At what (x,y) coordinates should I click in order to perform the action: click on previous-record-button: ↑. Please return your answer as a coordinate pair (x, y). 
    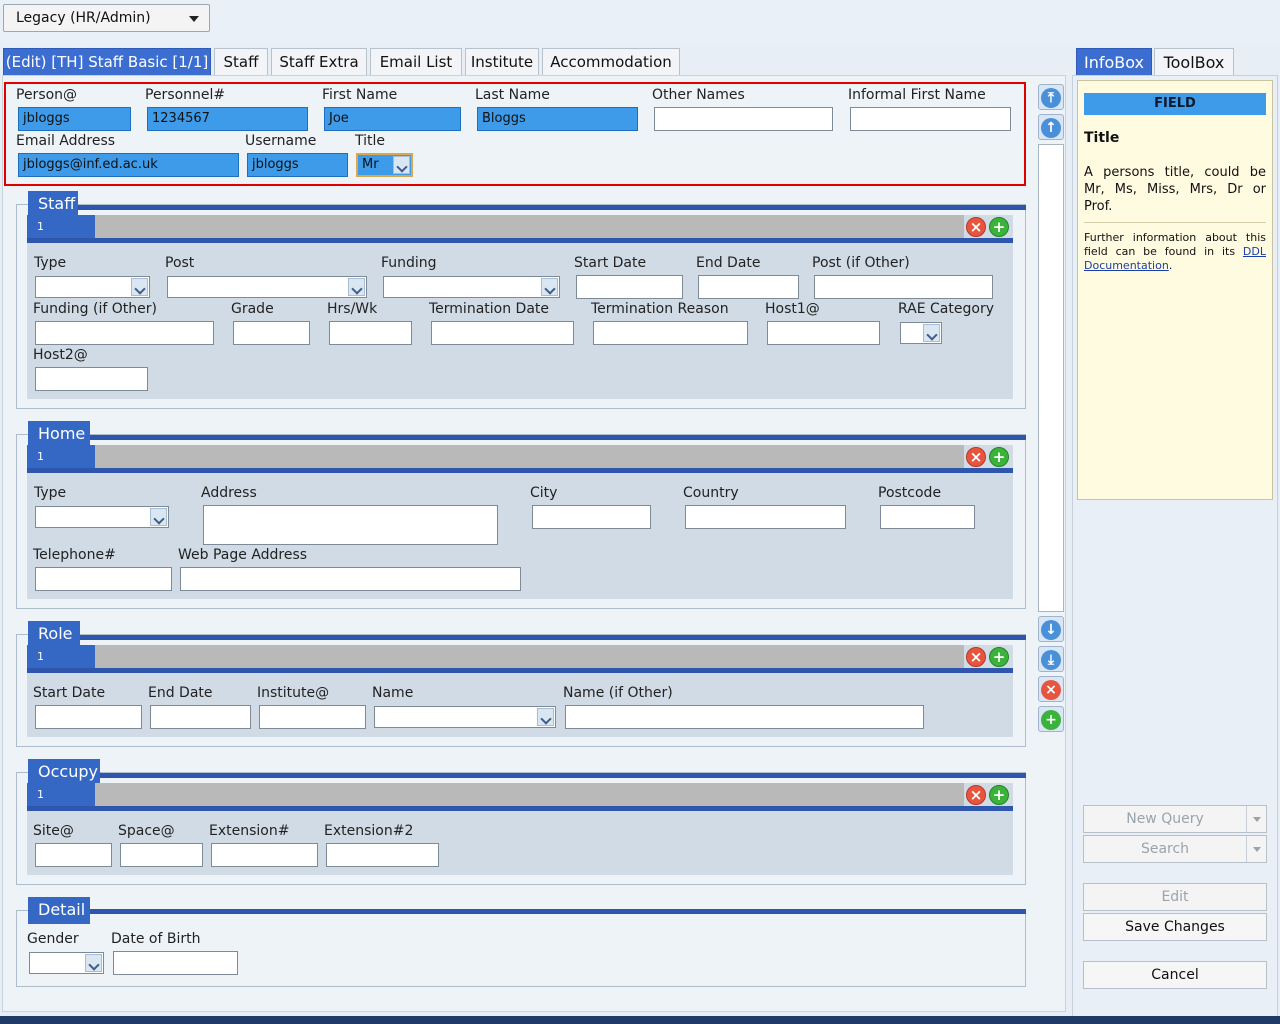
    Looking at the image, I should click on (1051, 127).